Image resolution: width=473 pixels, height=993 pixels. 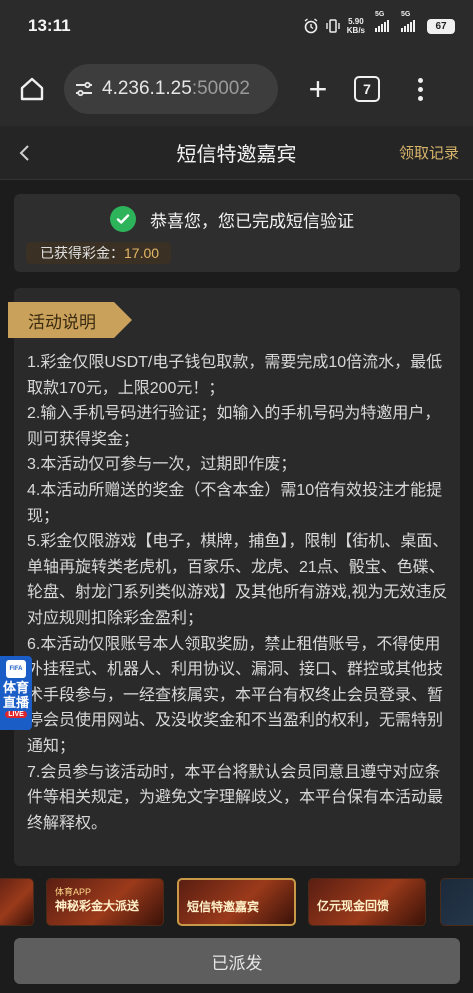 I want to click on status-icons: 5.90 KB/s 5G 5G 67, so click(x=379, y=23).